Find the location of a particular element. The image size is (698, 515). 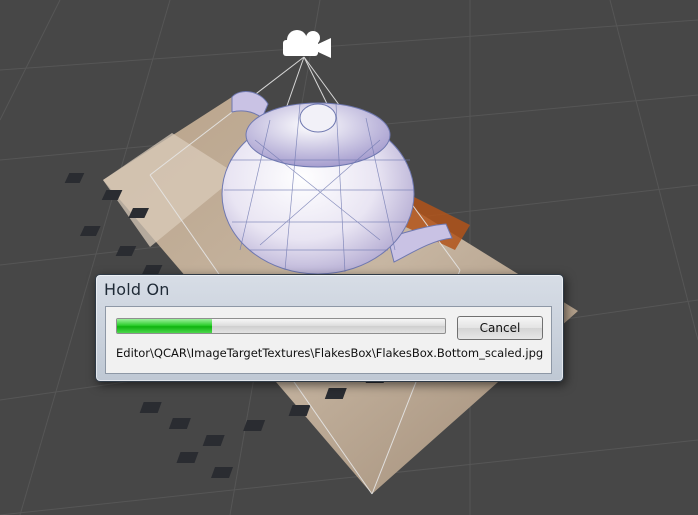

video-camera-icon is located at coordinates (307, 44).